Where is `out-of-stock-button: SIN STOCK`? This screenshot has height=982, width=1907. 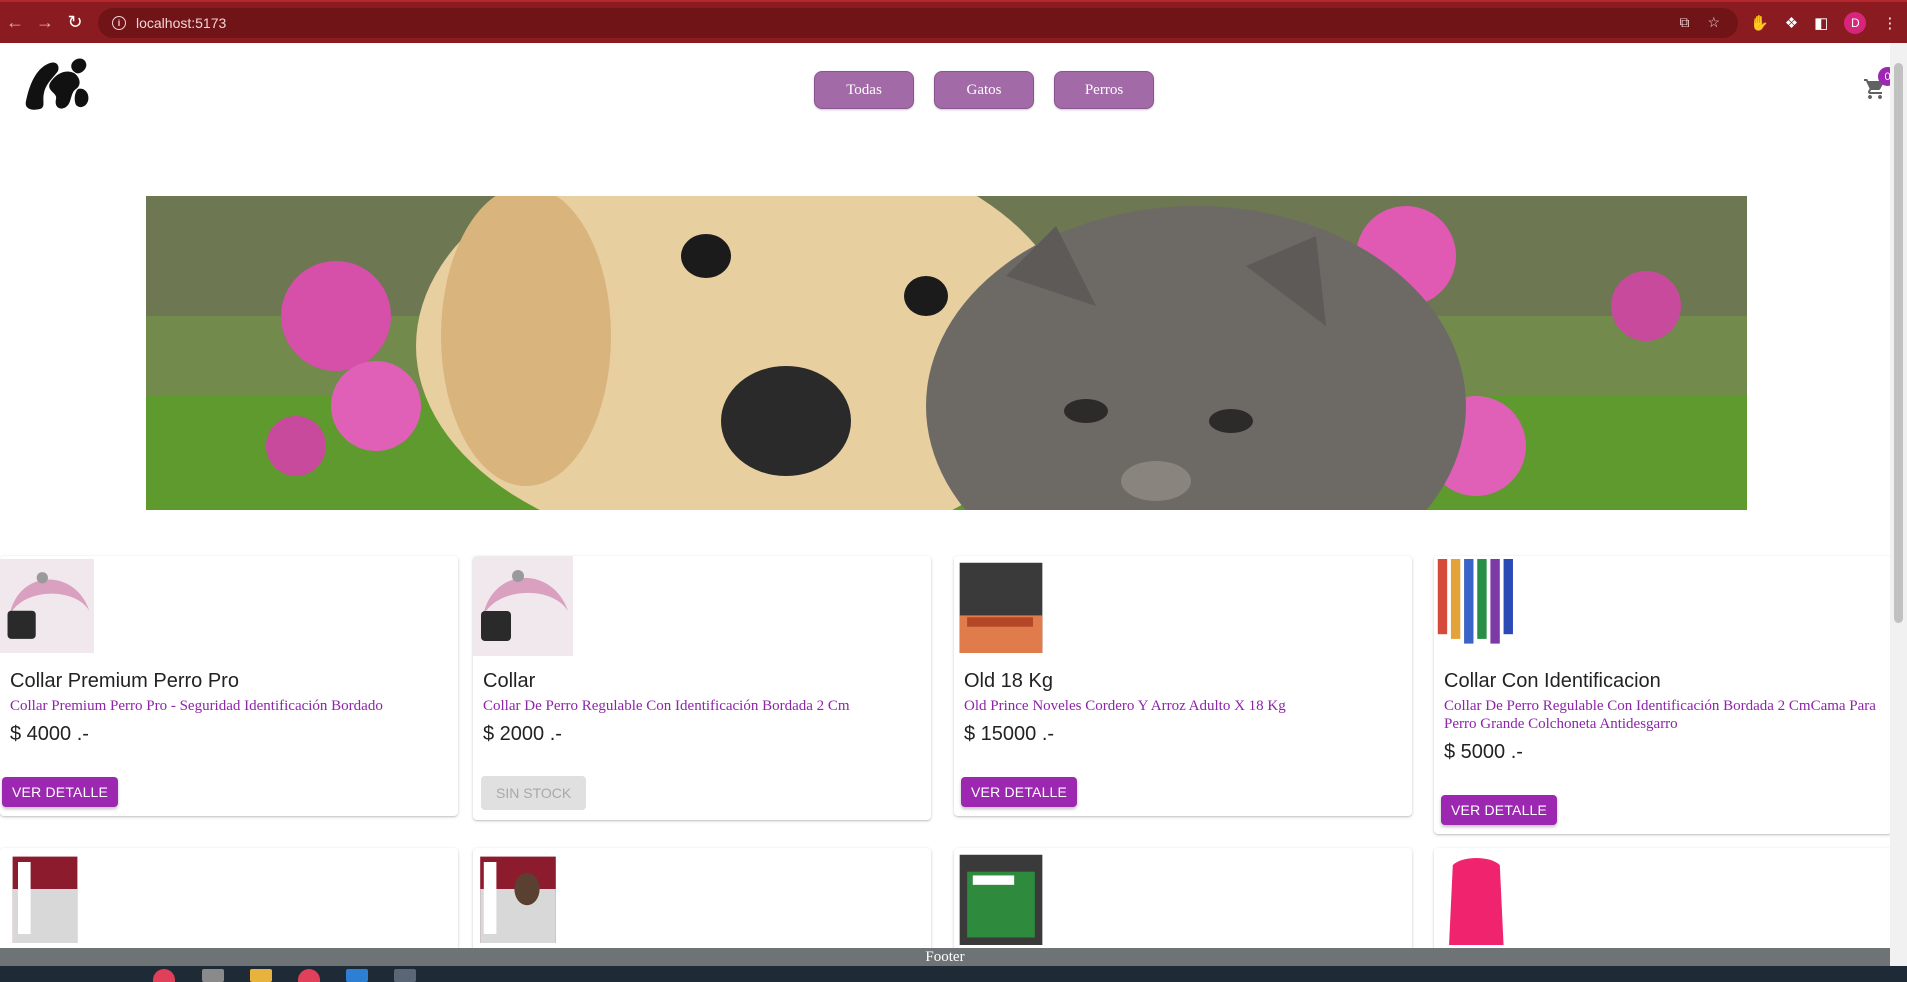 out-of-stock-button: SIN STOCK is located at coordinates (534, 793).